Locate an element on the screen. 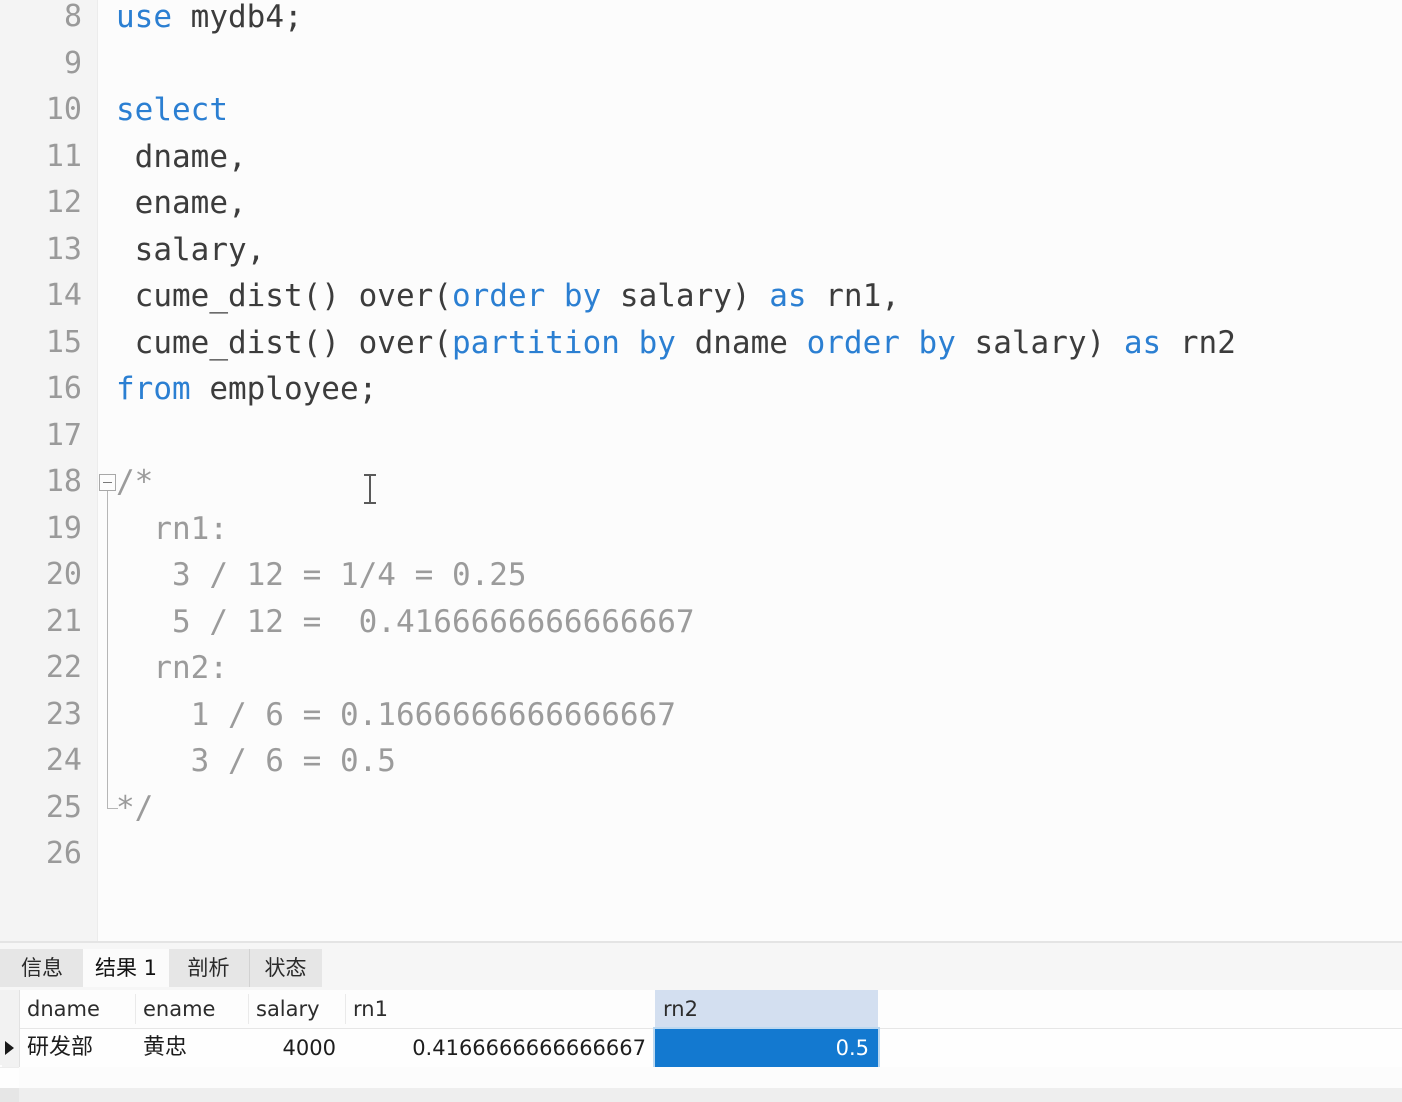 The width and height of the screenshot is (1402, 1102). code-line: 16 from employee; is located at coordinates (701, 389).